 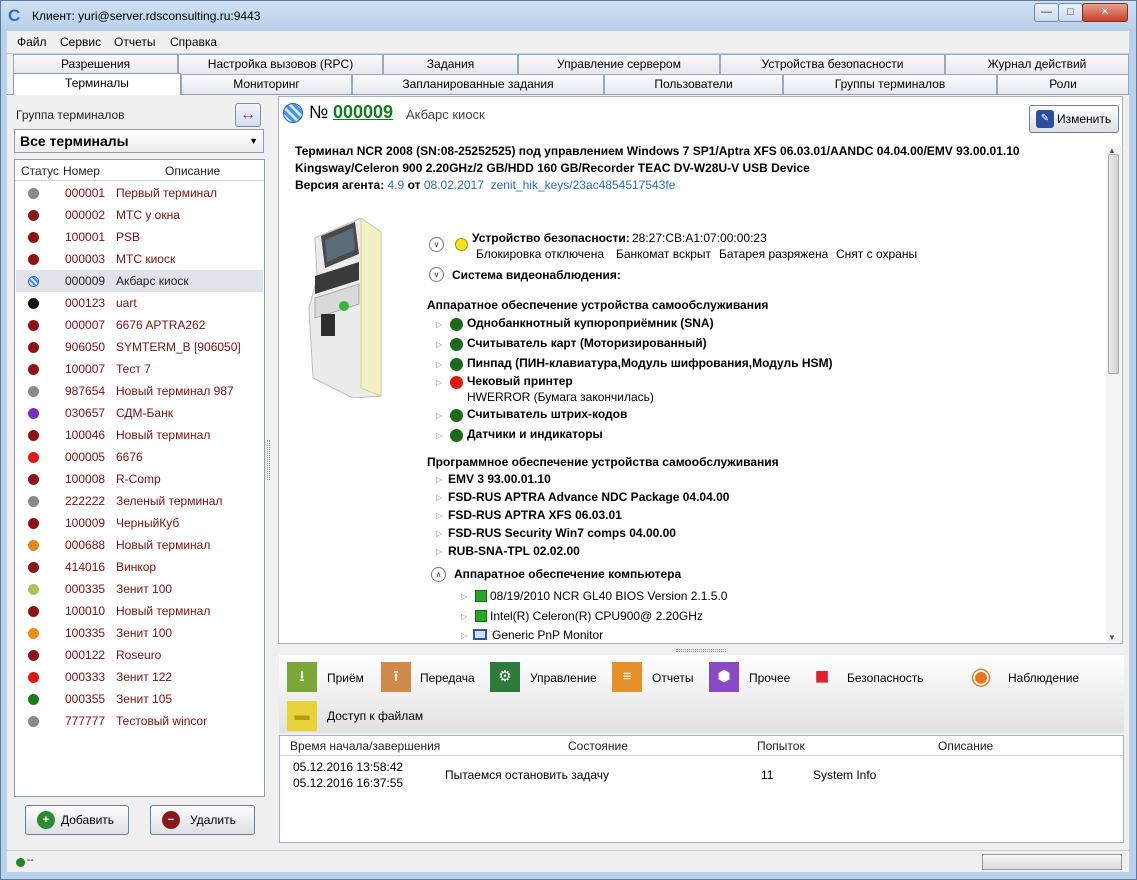 What do you see at coordinates (436, 244) in the screenshot?
I see `collapse-security-icon: ∨` at bounding box center [436, 244].